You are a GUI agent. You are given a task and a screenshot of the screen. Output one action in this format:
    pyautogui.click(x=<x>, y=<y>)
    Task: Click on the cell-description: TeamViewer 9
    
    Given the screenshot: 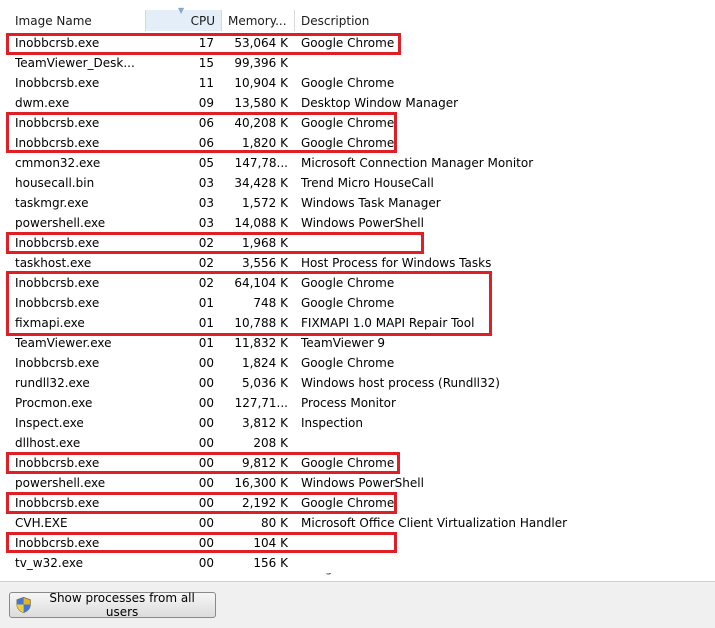 What is the action you would take?
    pyautogui.click(x=343, y=343)
    